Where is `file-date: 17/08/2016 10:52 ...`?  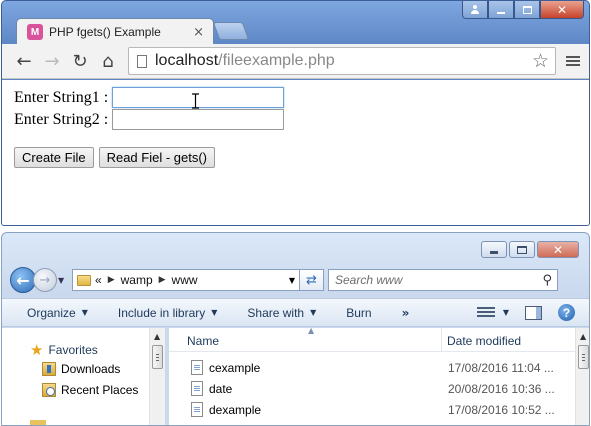
file-date: 17/08/2016 10:52 ... is located at coordinates (501, 410).